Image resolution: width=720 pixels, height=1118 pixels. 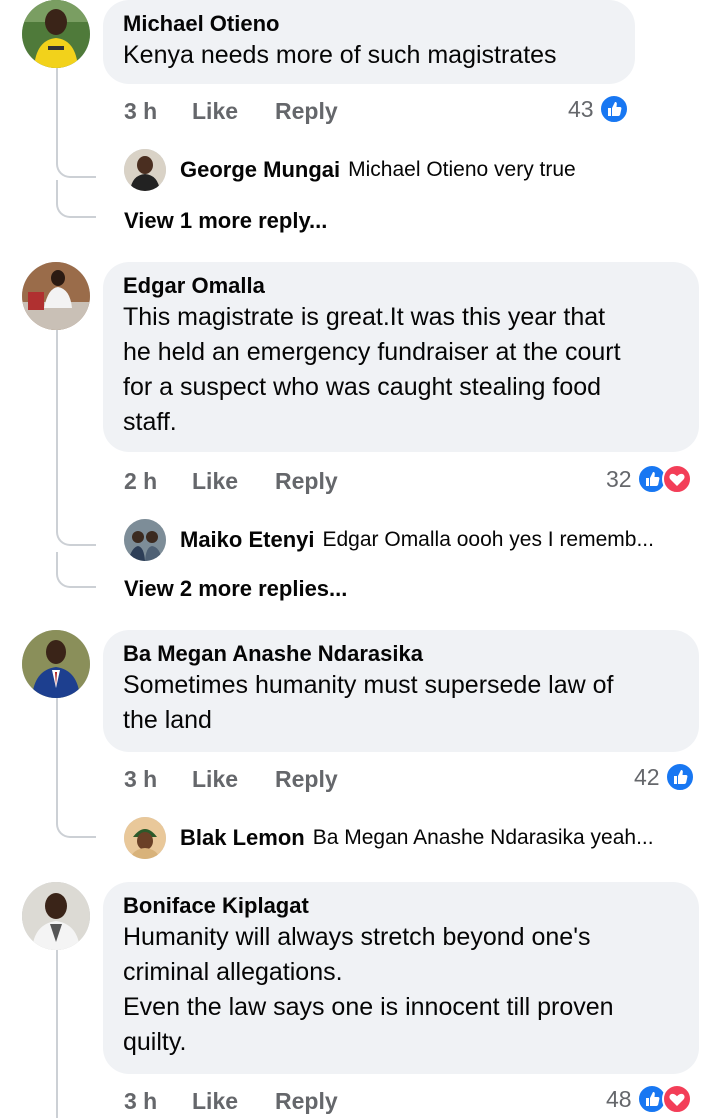 I want to click on reply-author: Blak Lemon, so click(x=242, y=838).